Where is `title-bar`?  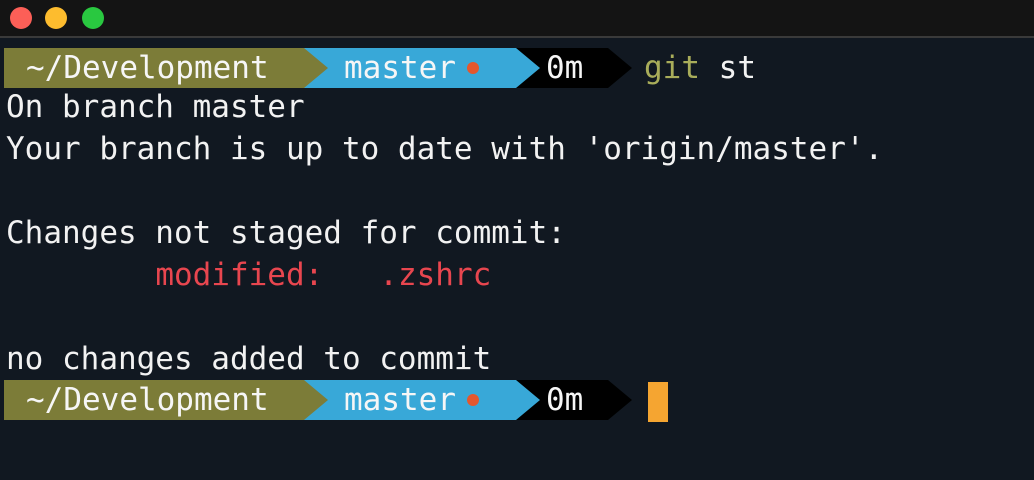
title-bar is located at coordinates (517, 19).